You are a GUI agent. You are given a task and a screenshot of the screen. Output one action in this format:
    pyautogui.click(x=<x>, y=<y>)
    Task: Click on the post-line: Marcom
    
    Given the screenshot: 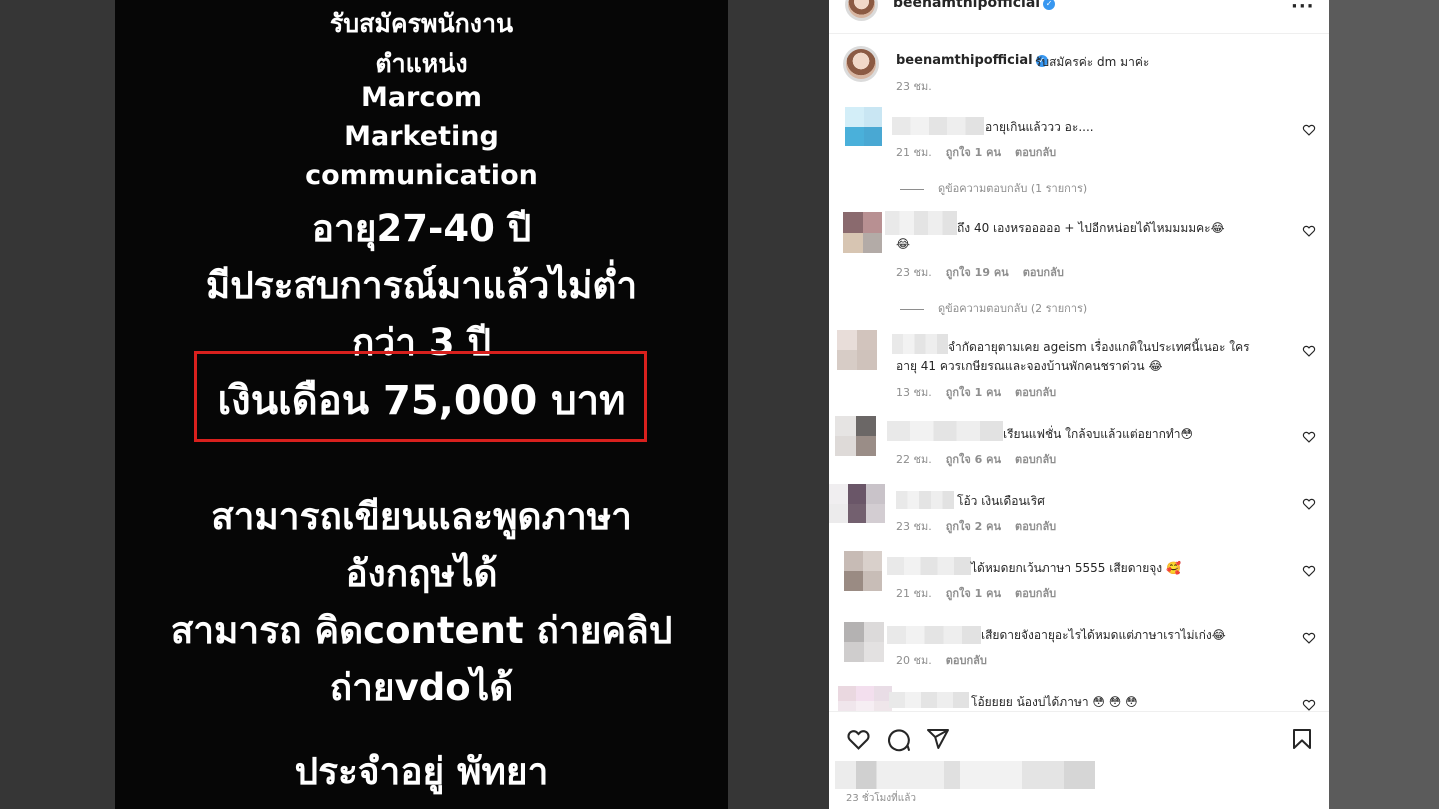 What is the action you would take?
    pyautogui.click(x=421, y=97)
    